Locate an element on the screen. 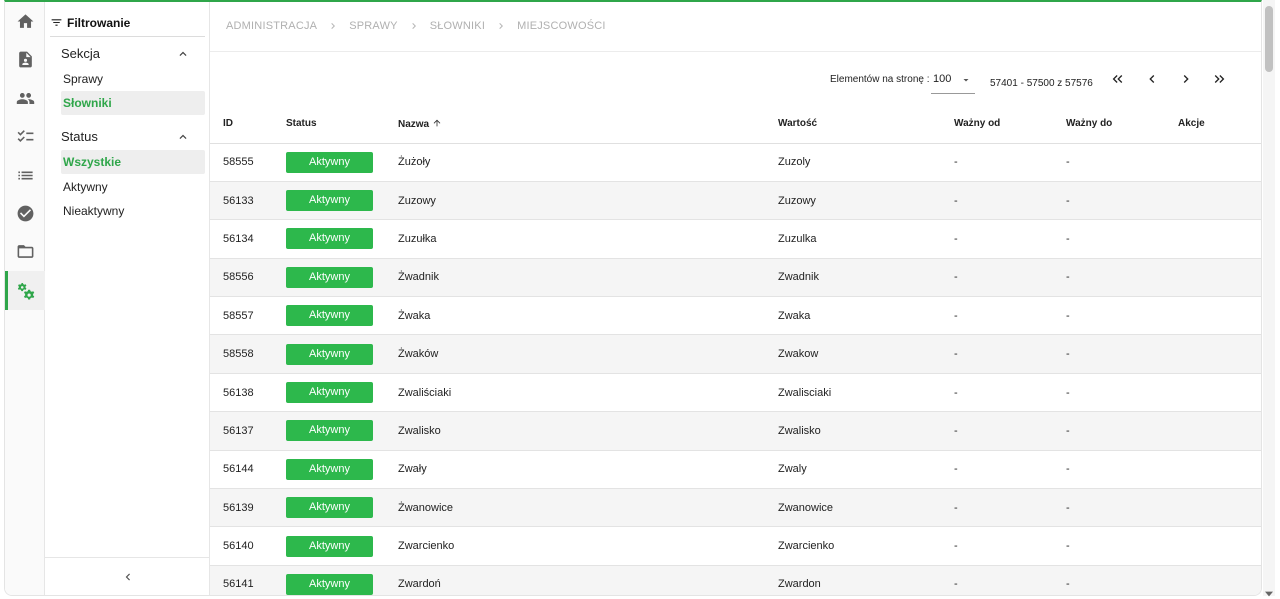 The image size is (1280, 599). cell-id: 58558 is located at coordinates (248, 354).